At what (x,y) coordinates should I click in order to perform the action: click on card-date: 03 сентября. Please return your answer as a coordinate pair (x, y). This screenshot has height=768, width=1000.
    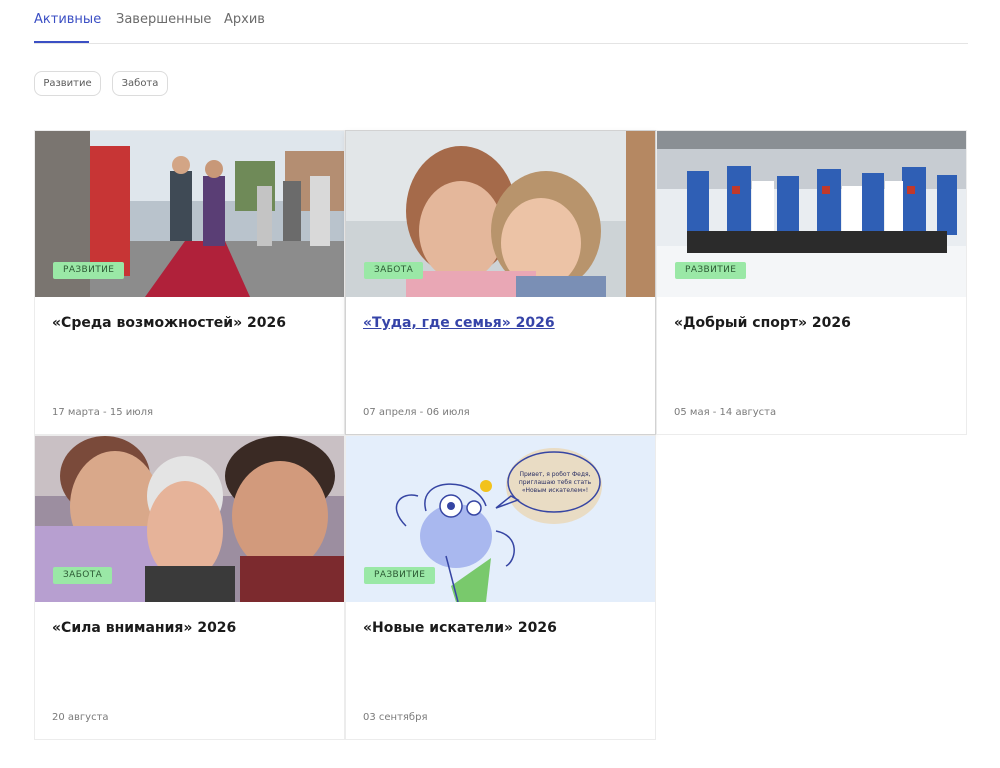
    Looking at the image, I should click on (395, 717).